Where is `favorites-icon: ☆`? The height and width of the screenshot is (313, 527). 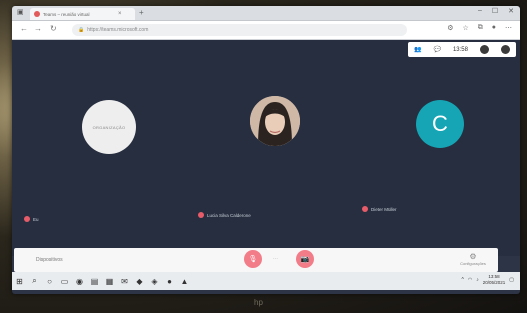 favorites-icon: ☆ is located at coordinates (465, 28).